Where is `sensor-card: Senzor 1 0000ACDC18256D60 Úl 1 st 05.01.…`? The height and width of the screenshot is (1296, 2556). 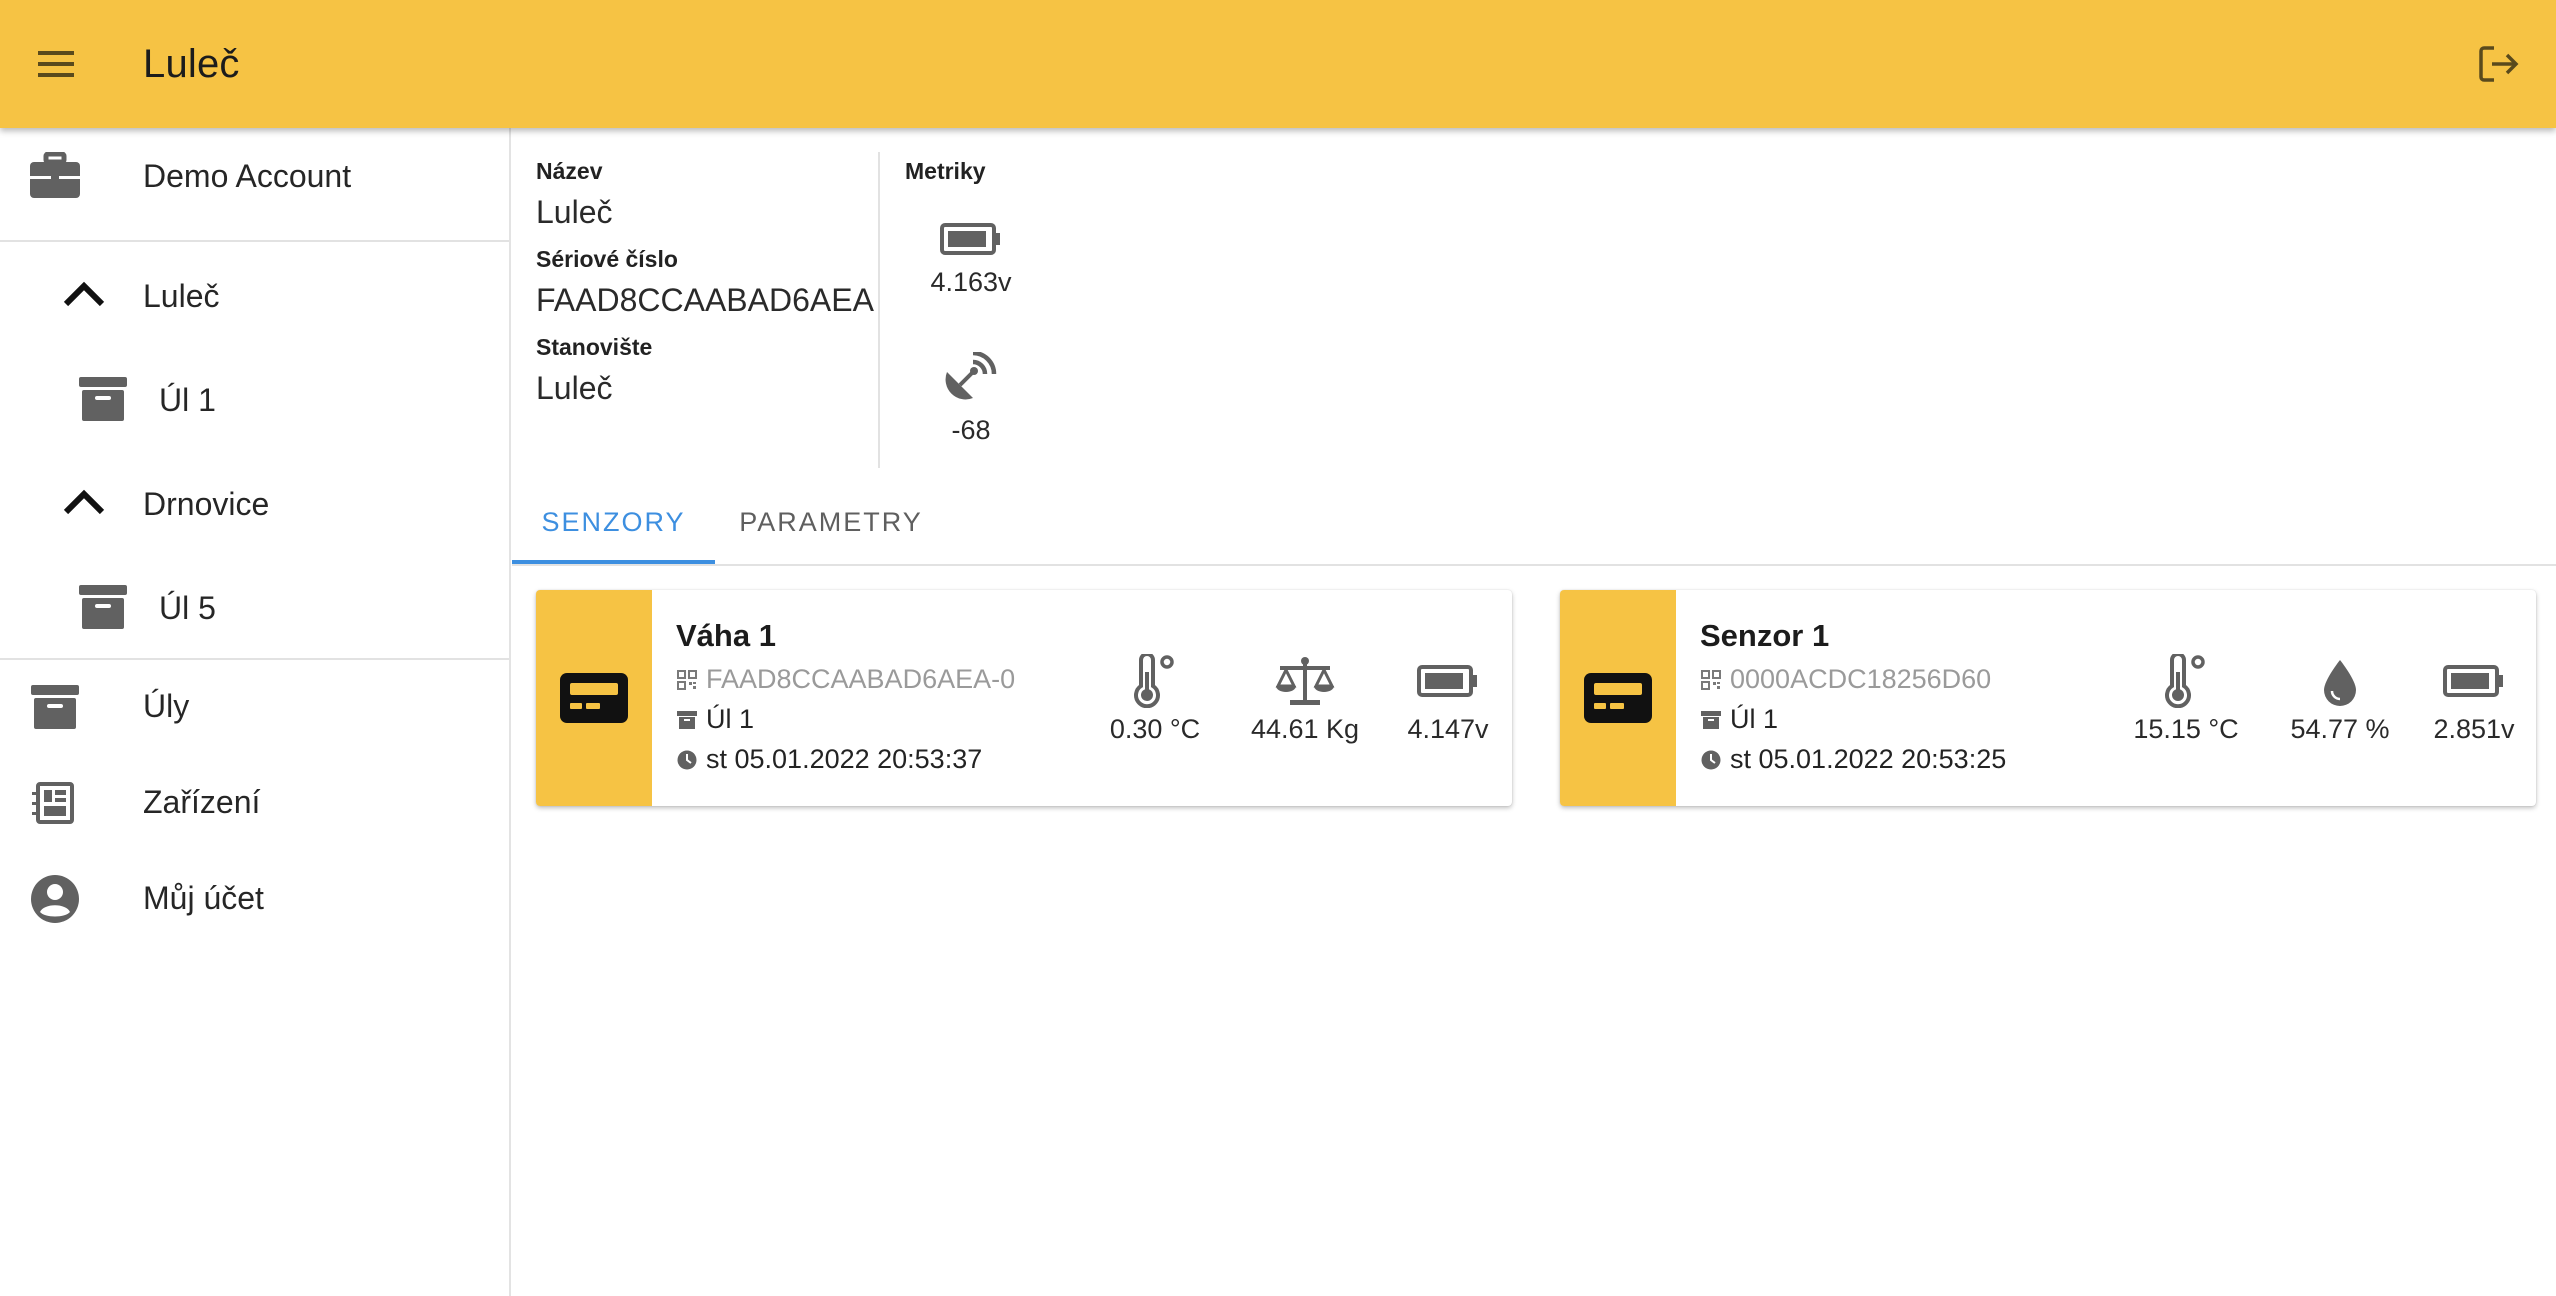
sensor-card: Senzor 1 0000ACDC18256D60 Úl 1 st 05.01.… is located at coordinates (2048, 698).